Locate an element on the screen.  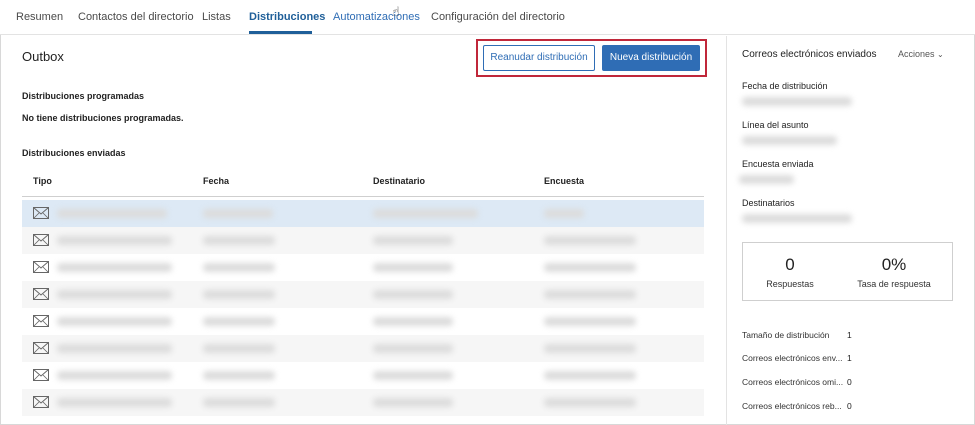
field-fecha-distribucion: Fecha de distribución is located at coordinates (785, 86).